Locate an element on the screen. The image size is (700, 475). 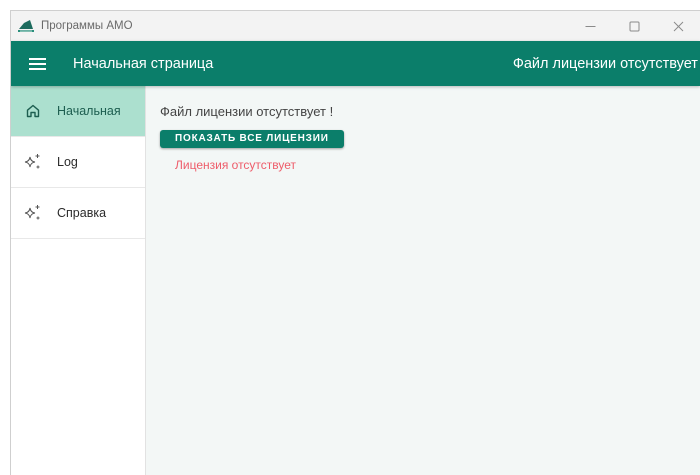
sidebar-item-help: Справка is located at coordinates (78, 213).